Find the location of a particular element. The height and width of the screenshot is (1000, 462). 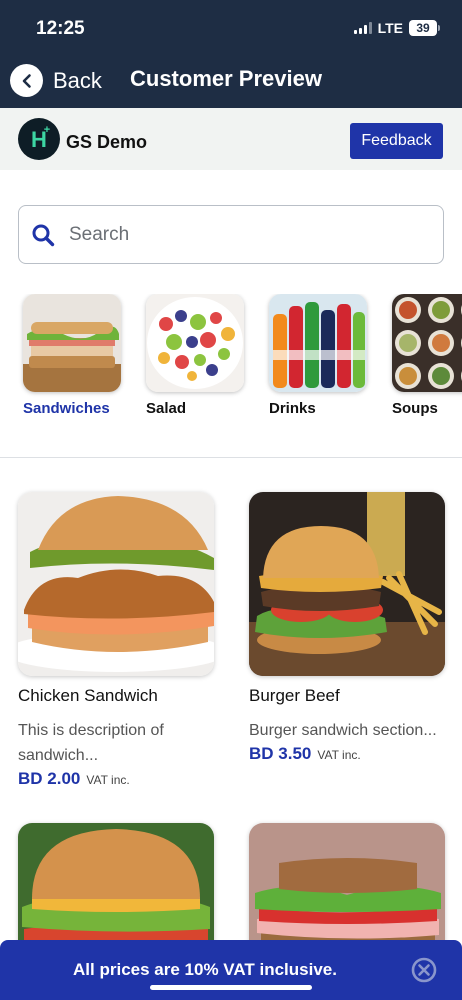

search-icon is located at coordinates (43, 235).